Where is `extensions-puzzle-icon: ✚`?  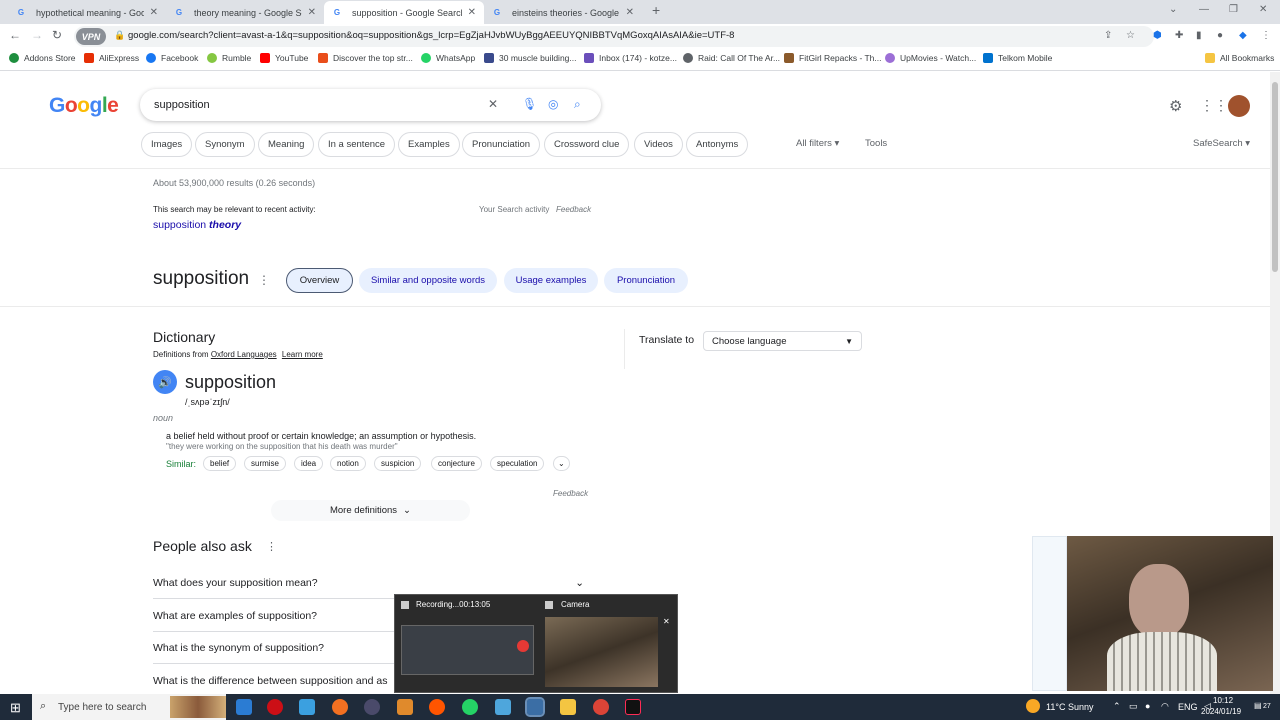
extensions-puzzle-icon: ✚ is located at coordinates (1179, 35).